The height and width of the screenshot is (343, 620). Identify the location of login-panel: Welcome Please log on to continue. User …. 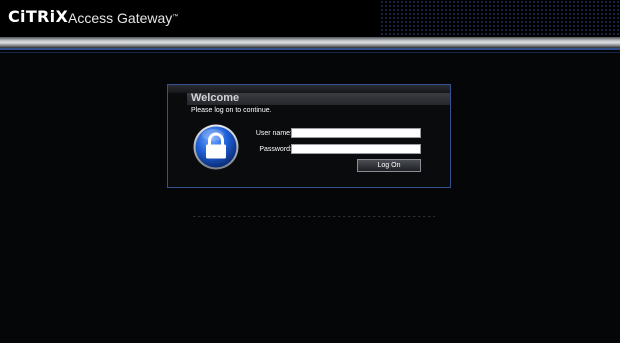
(309, 136).